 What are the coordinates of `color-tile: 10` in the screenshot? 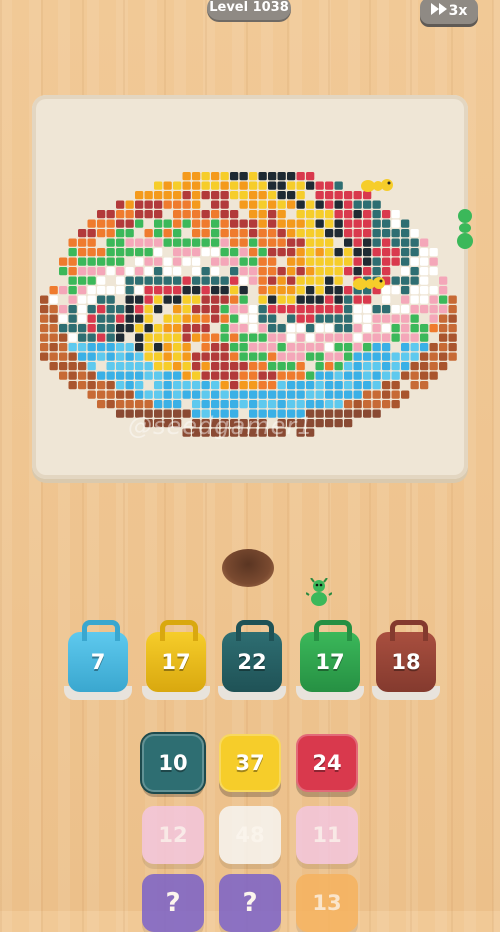 It's located at (173, 763).